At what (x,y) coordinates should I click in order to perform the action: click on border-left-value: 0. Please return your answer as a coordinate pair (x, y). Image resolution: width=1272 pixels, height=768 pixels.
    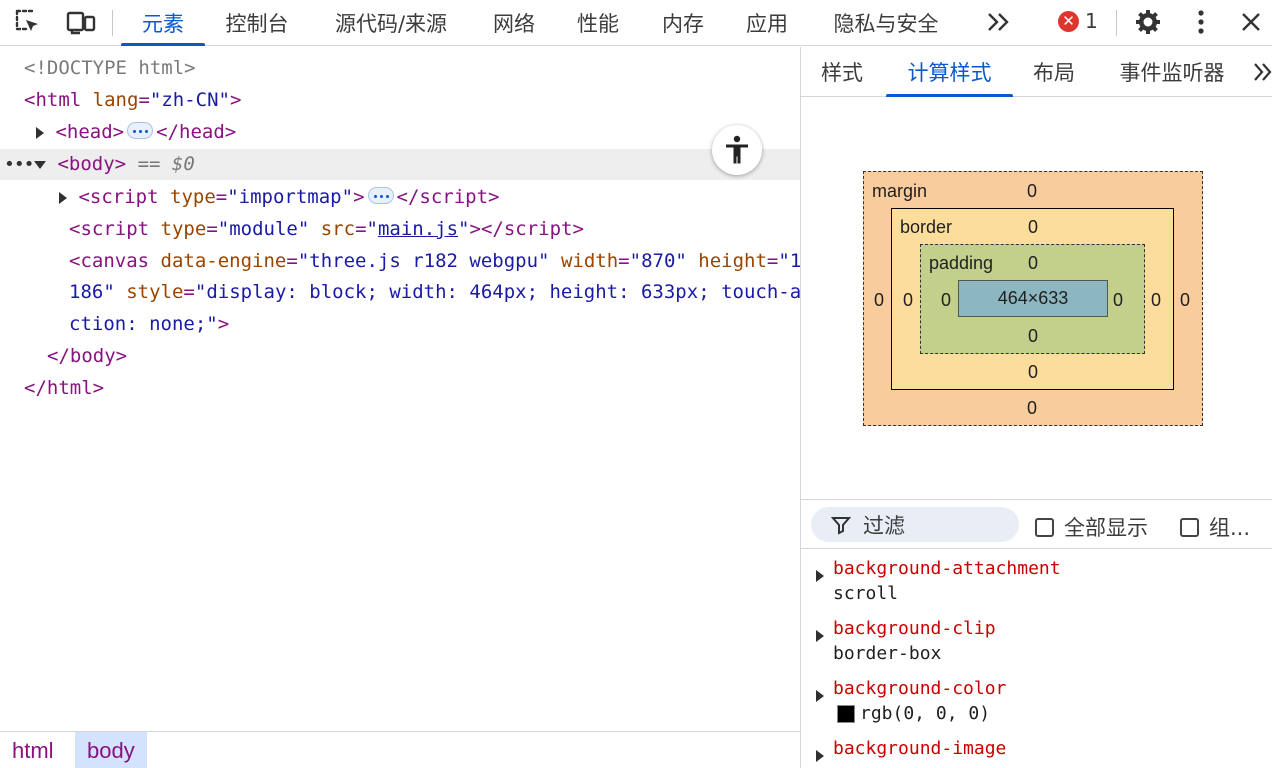
    Looking at the image, I should click on (908, 300).